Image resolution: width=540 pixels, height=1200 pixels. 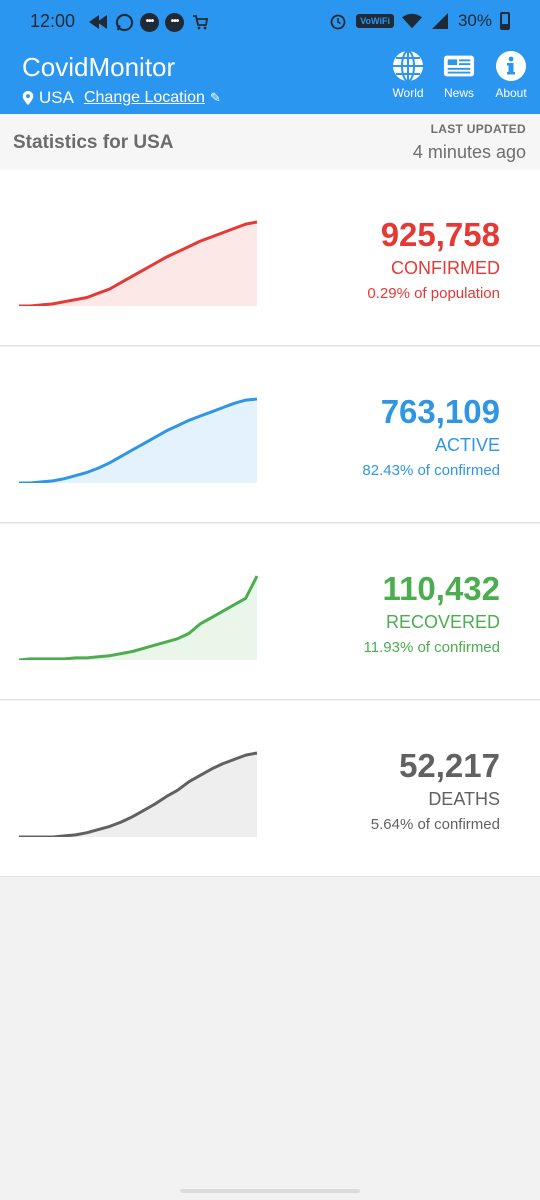 I want to click on status-bar: 12:00 ••• ••• VoWiFi 30%, so click(x=270, y=21).